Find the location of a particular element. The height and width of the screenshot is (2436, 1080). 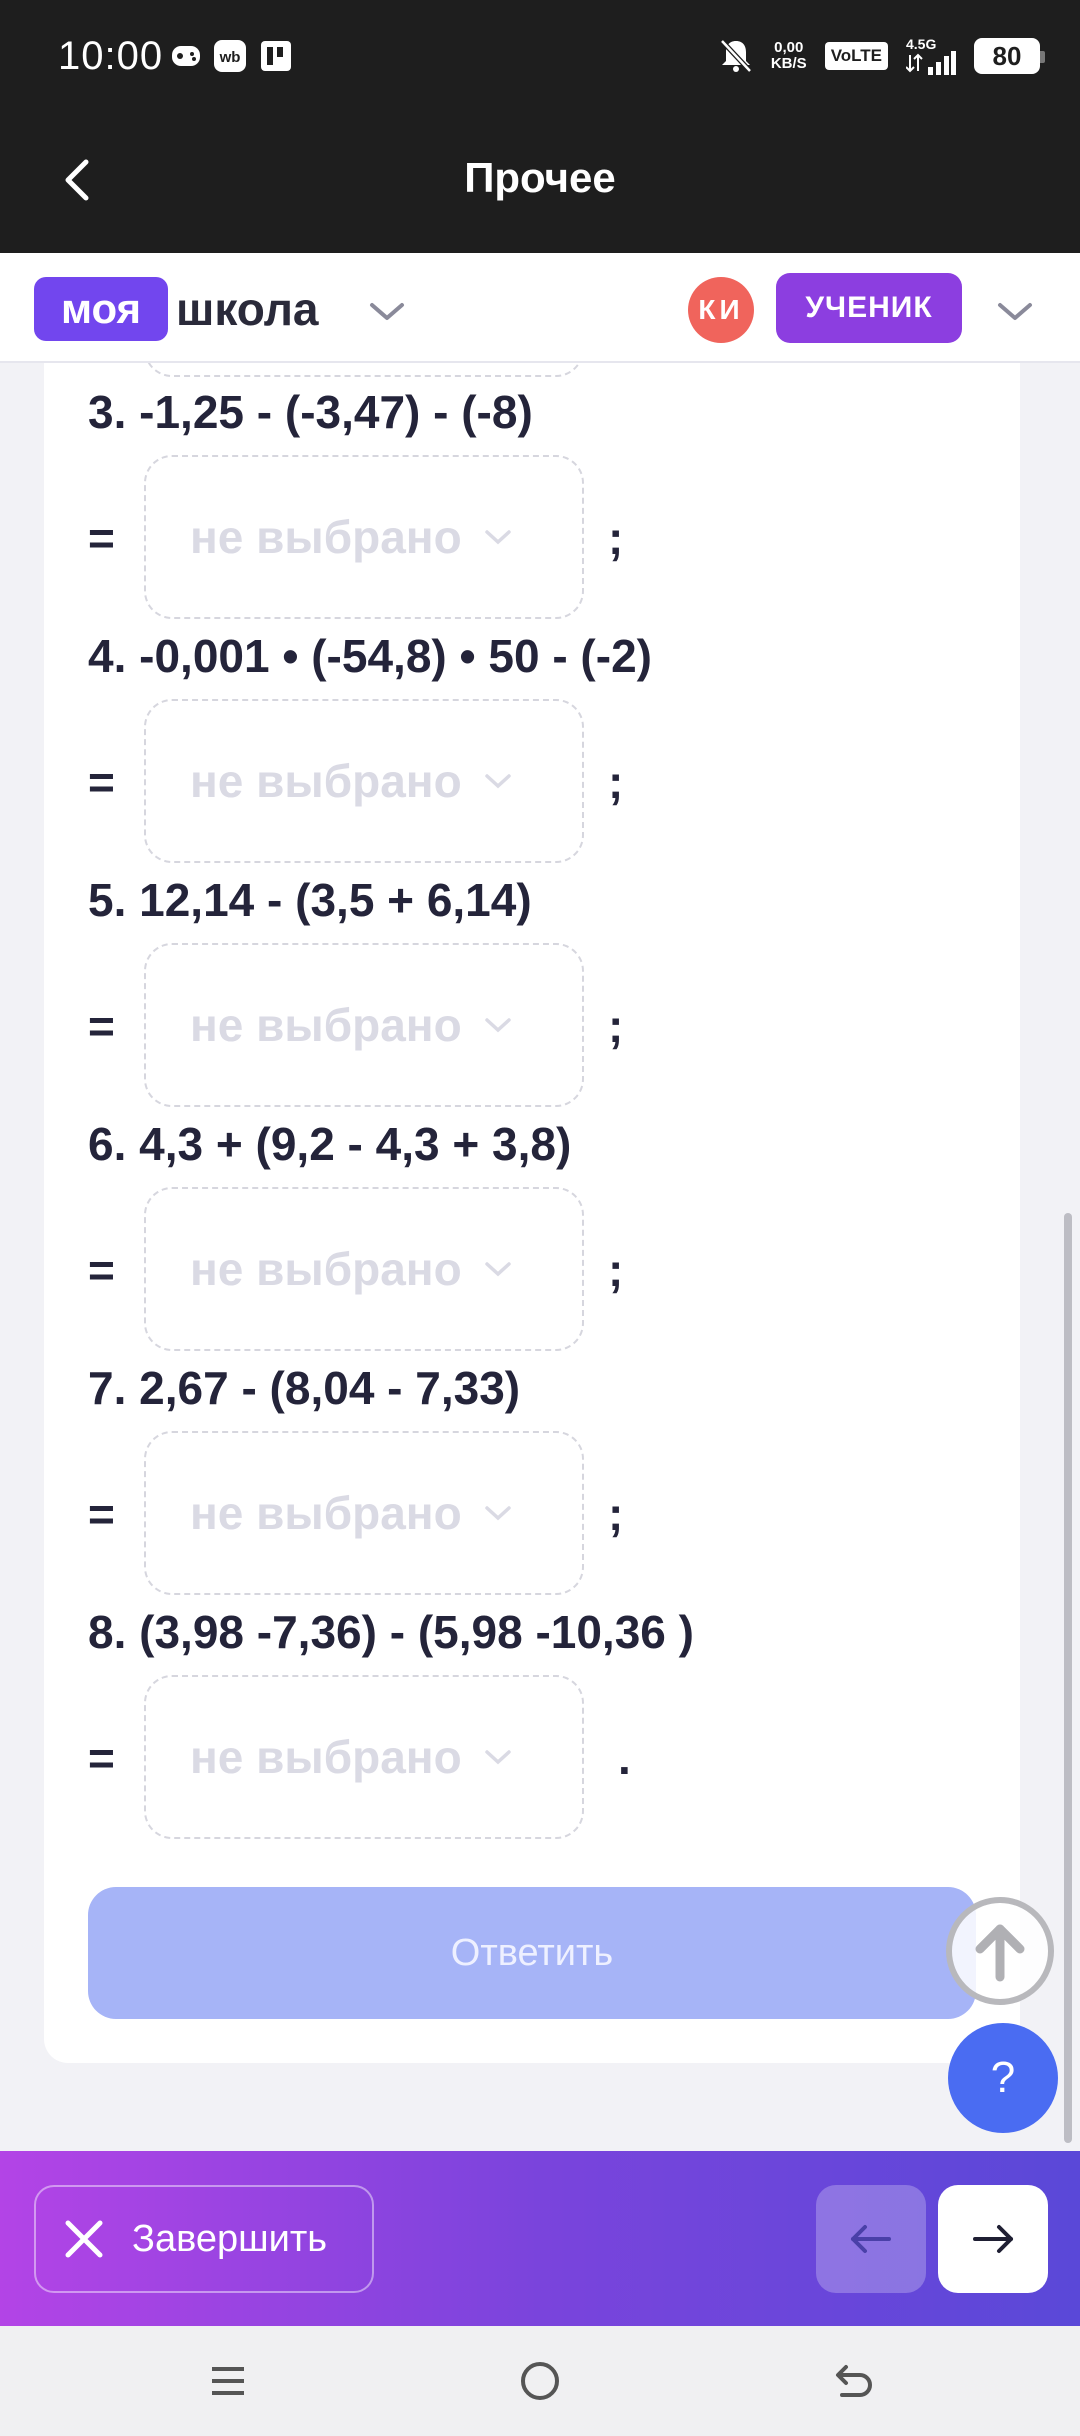

arrow-right-icon is located at coordinates (993, 2239).